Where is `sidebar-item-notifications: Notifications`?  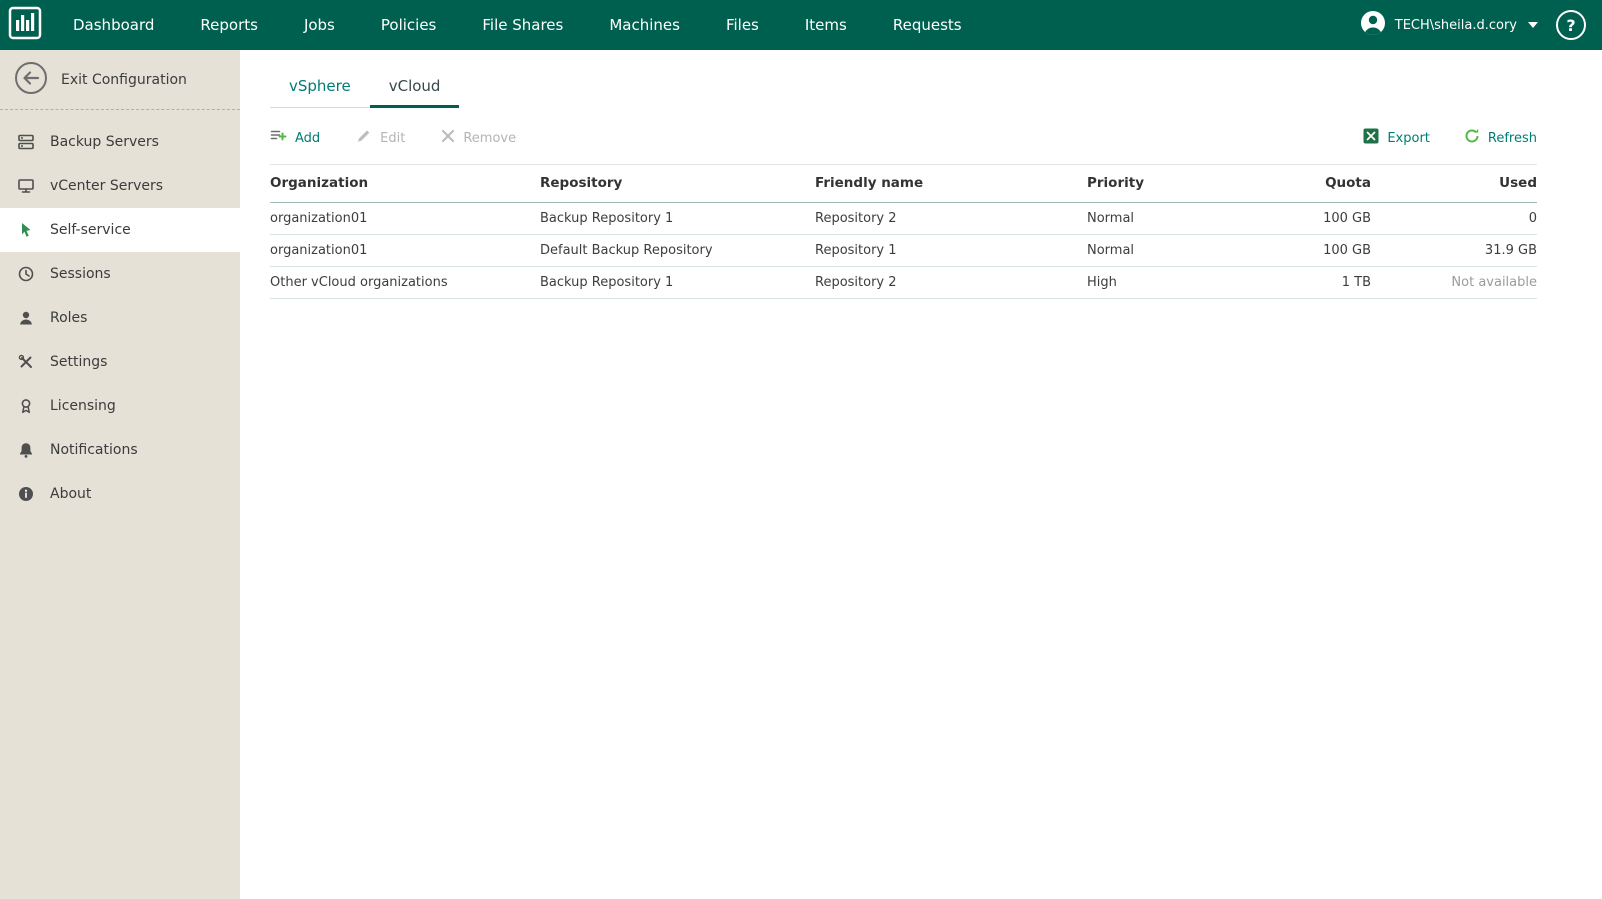 sidebar-item-notifications: Notifications is located at coordinates (120, 450).